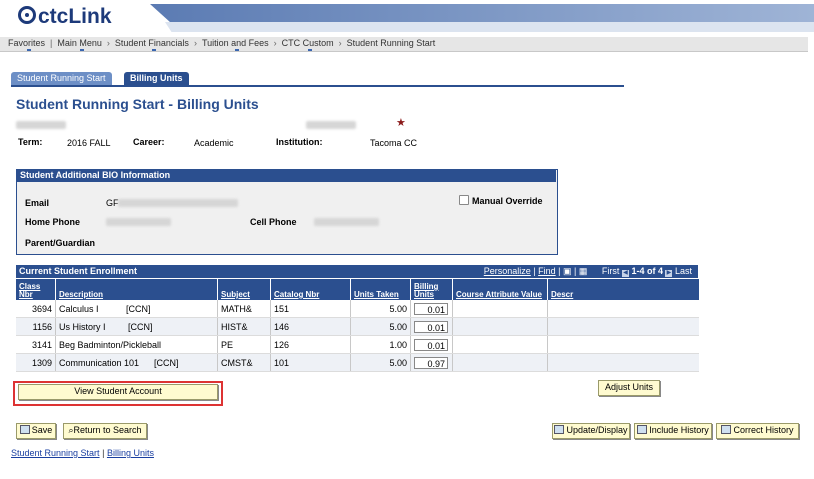 The width and height of the screenshot is (814, 479). What do you see at coordinates (118, 392) in the screenshot?
I see `view-student-account-button: View Student Account` at bounding box center [118, 392].